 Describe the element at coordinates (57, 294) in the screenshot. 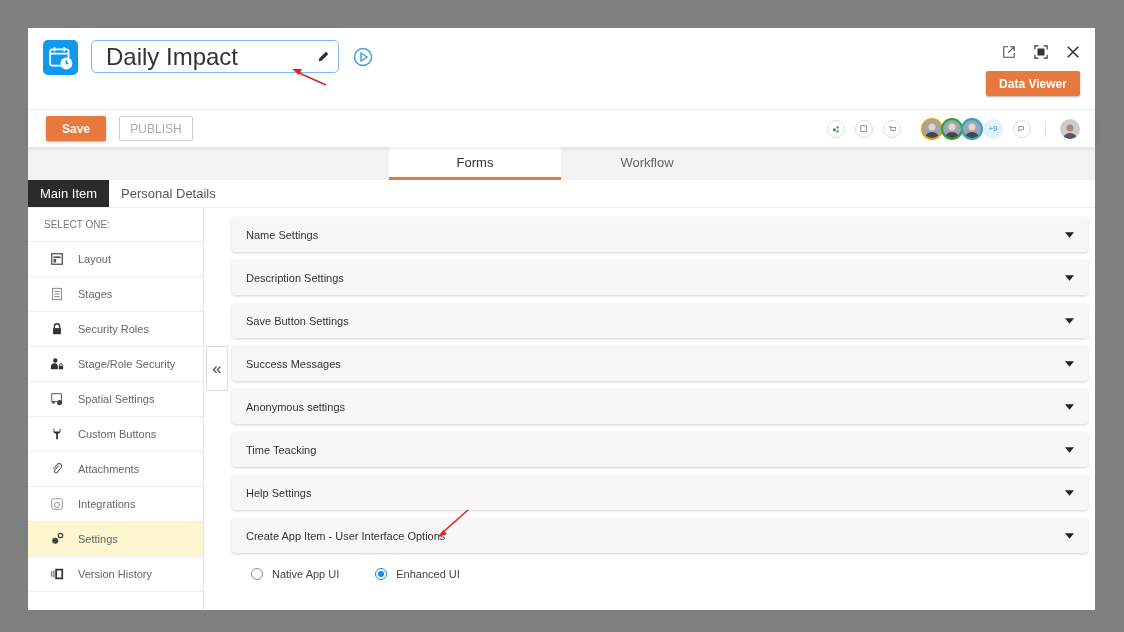

I see `document-icon` at that location.